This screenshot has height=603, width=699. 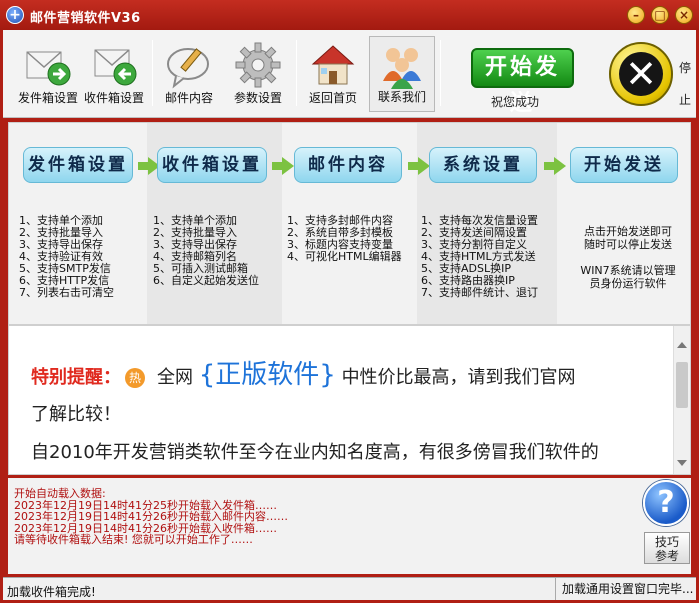 I want to click on toolbar-label: 参数设置, so click(x=257, y=98).